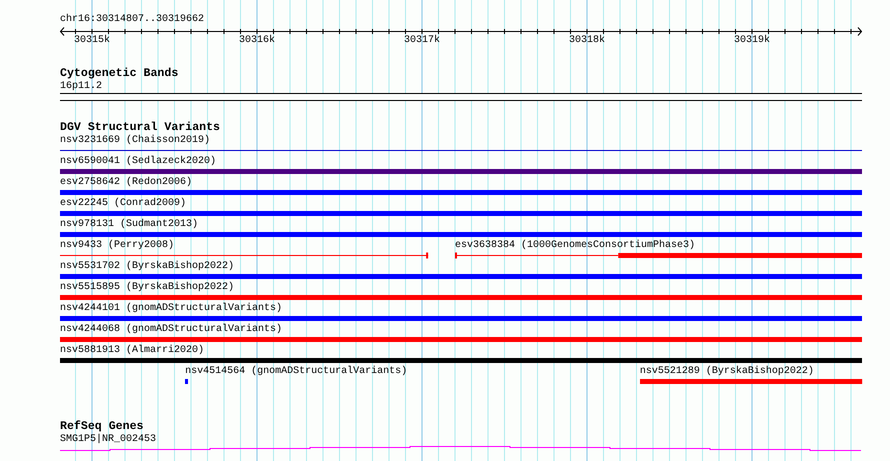 The height and width of the screenshot is (461, 890). What do you see at coordinates (123, 204) in the screenshot?
I see `variant-label: esv22245 (Conrad2009)` at bounding box center [123, 204].